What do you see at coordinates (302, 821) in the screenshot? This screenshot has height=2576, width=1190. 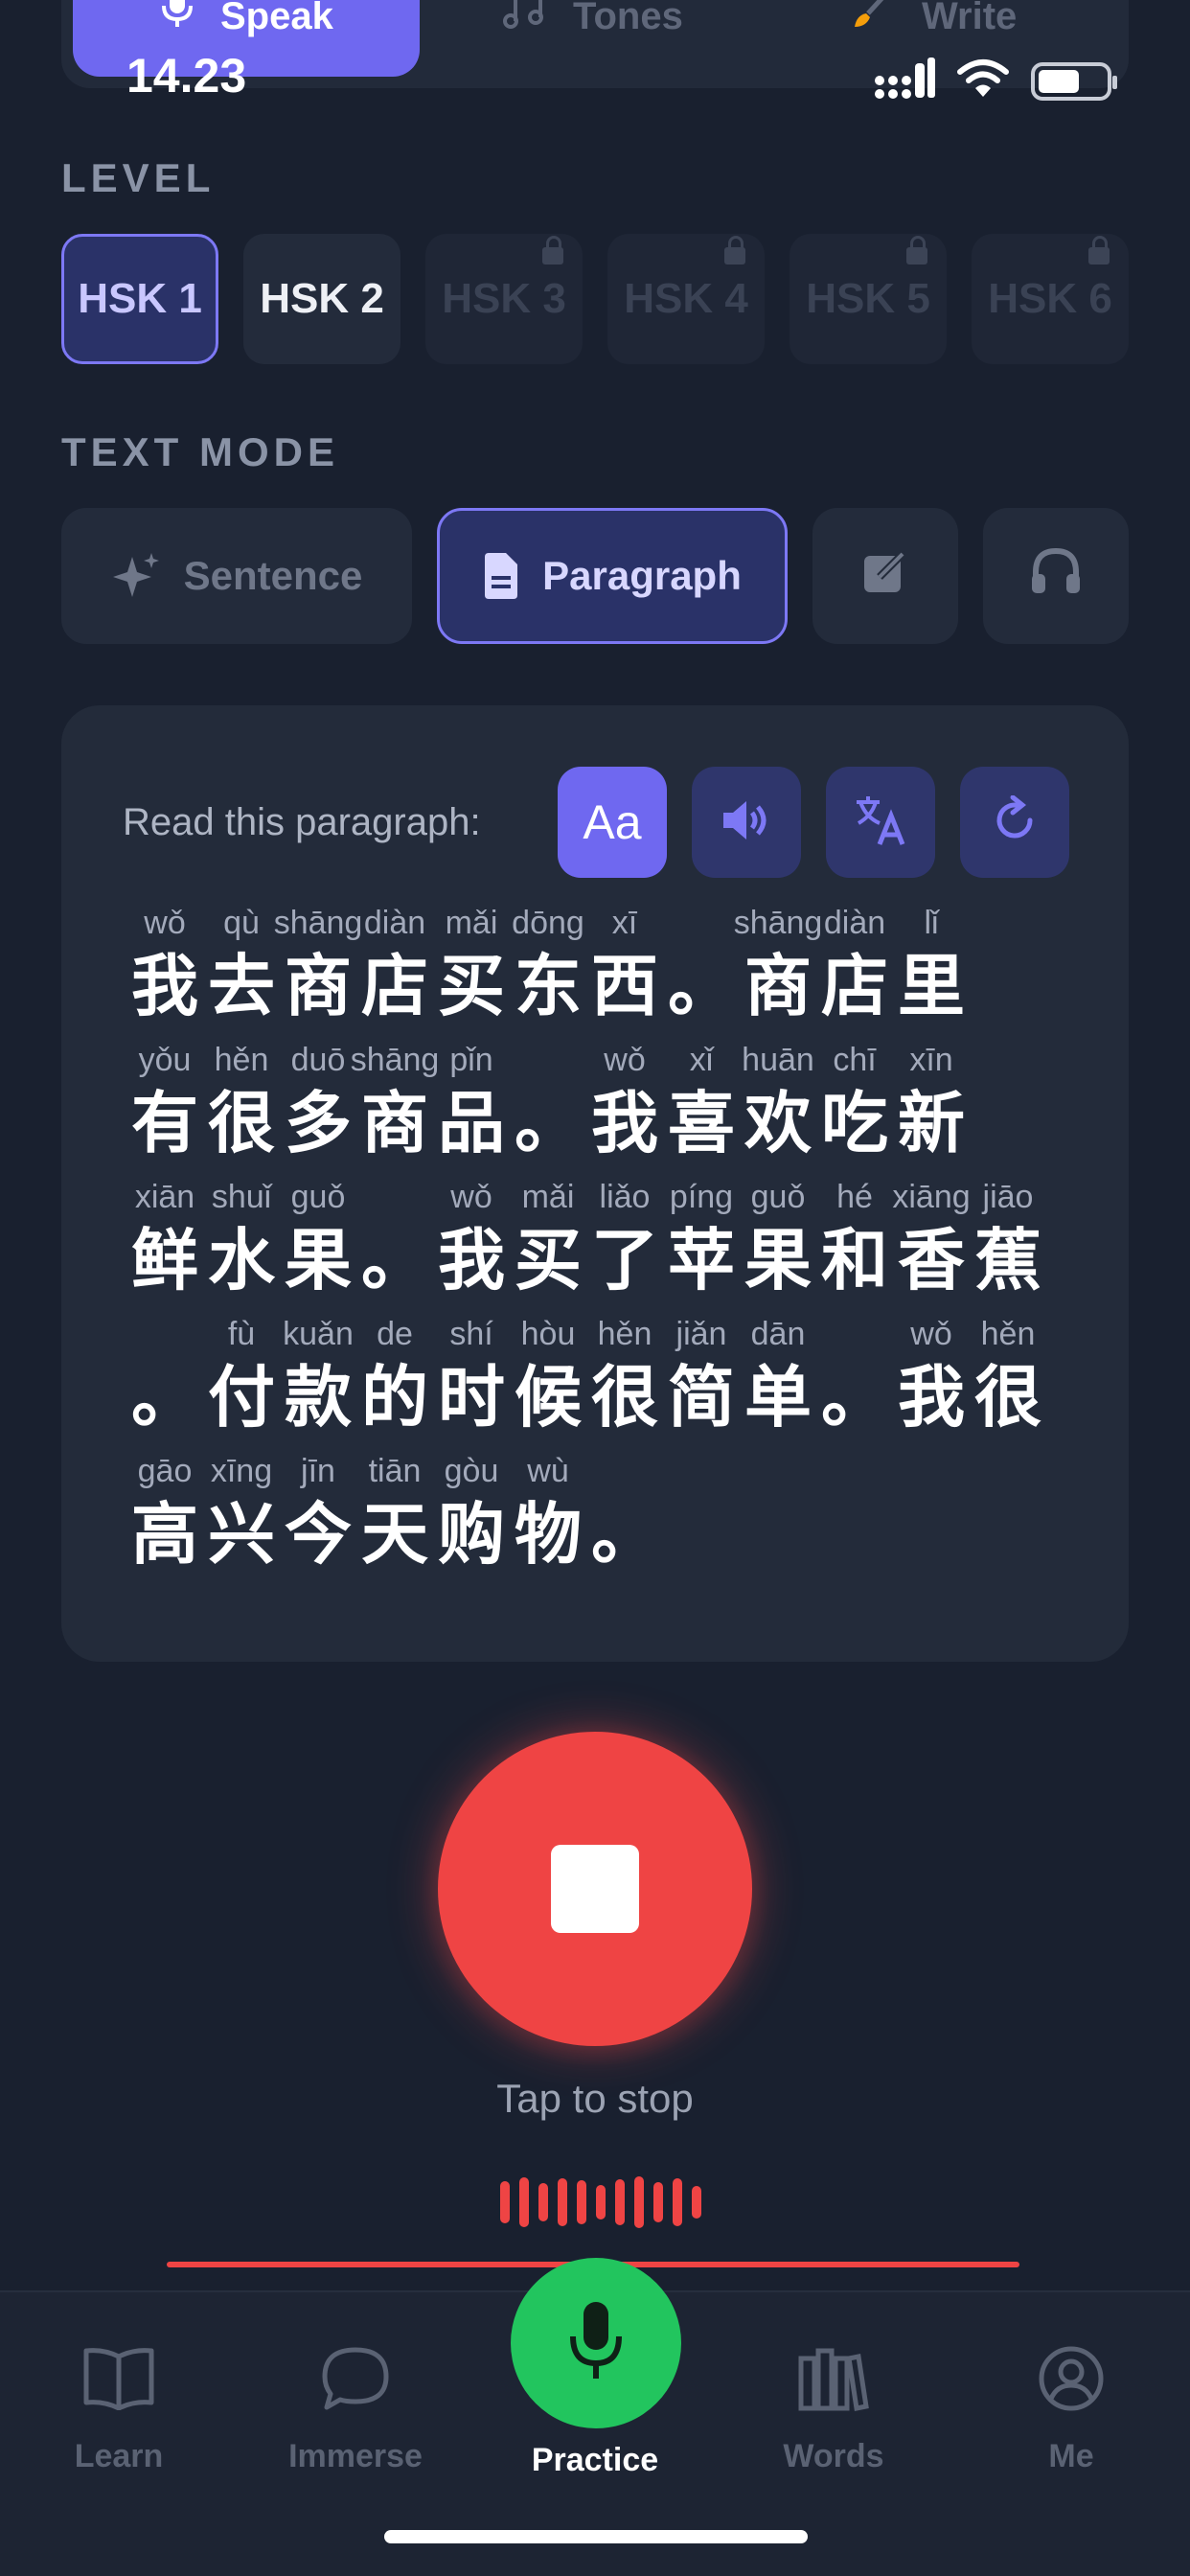 I see `reading-card-title: Read this paragraph:` at bounding box center [302, 821].